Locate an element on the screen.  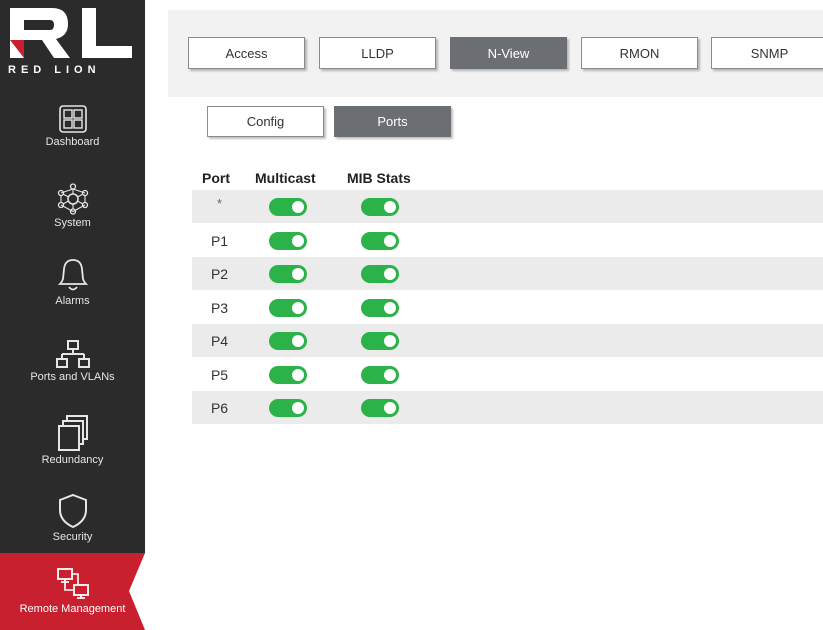
table-row: P2 is located at coordinates (507, 274).